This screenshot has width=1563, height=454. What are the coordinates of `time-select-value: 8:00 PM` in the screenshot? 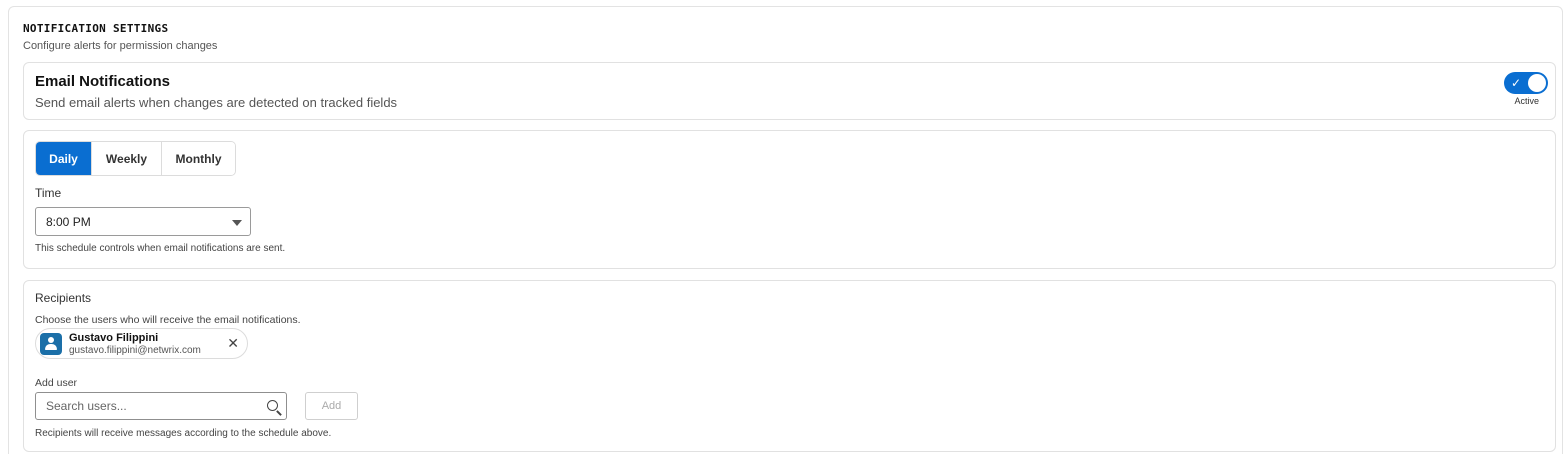 It's located at (68, 222).